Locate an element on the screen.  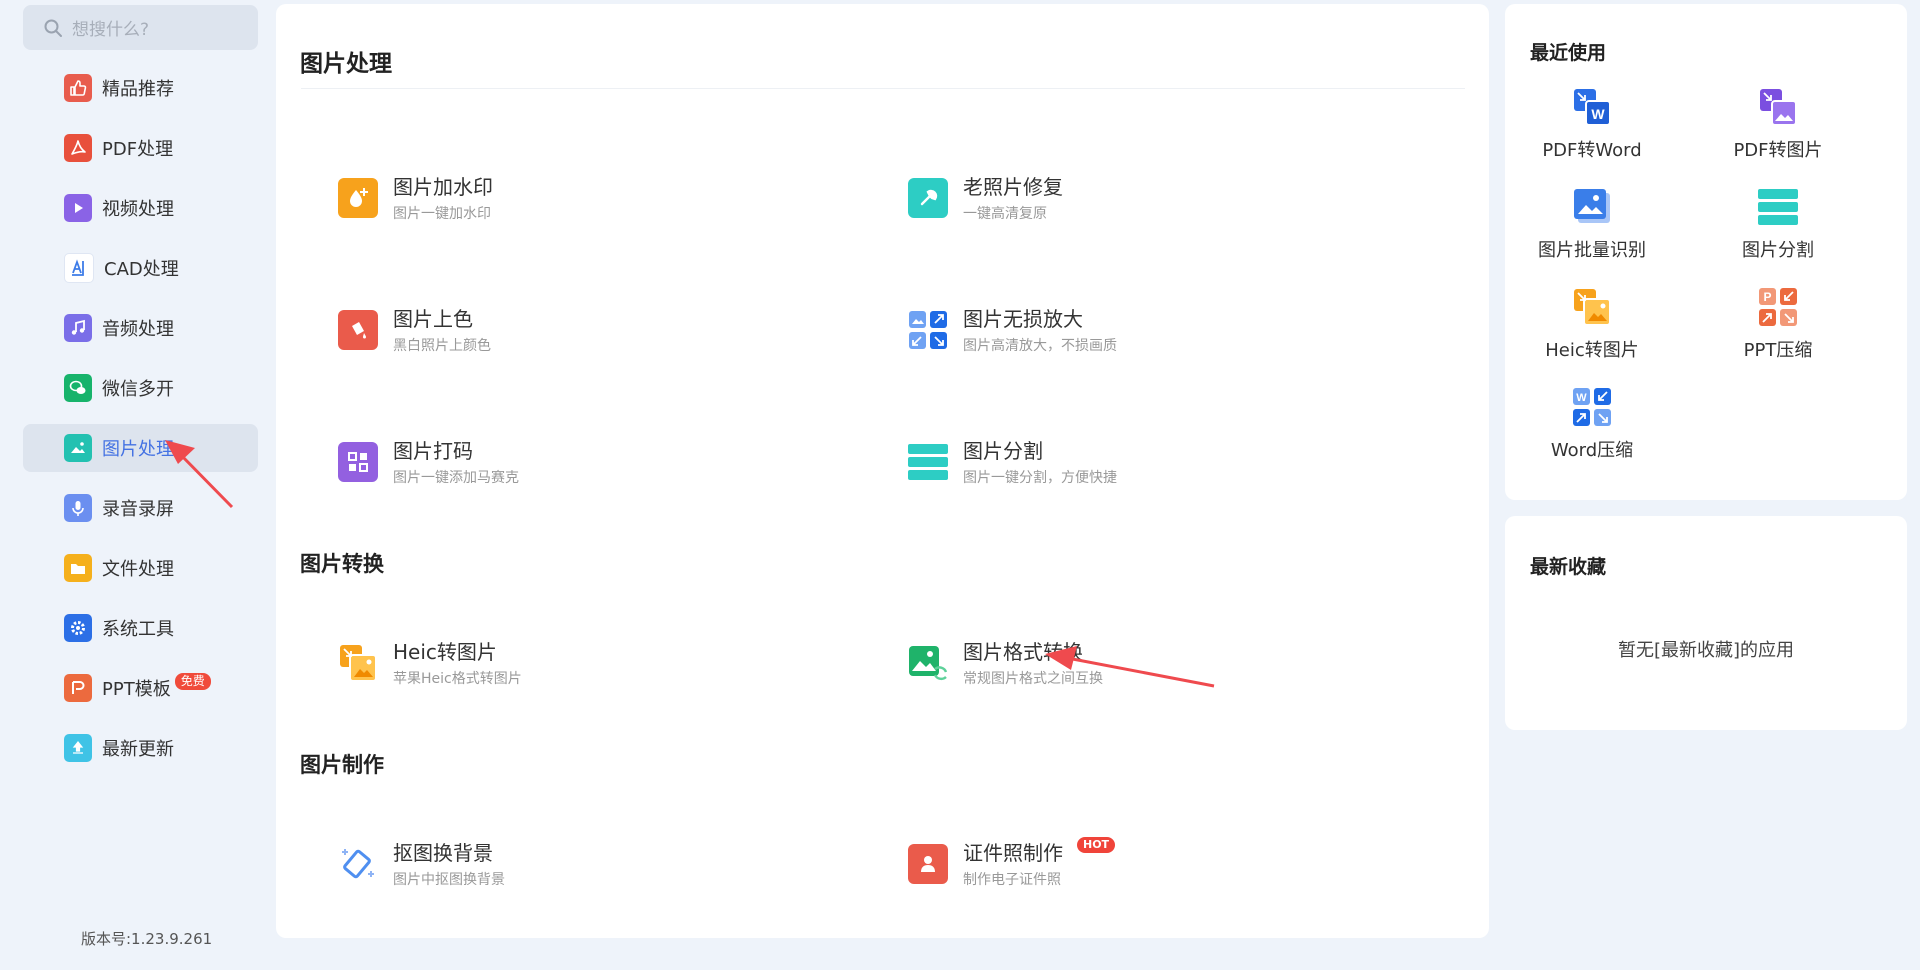
sidebar-item-audio: 音频处理 is located at coordinates (140, 328).